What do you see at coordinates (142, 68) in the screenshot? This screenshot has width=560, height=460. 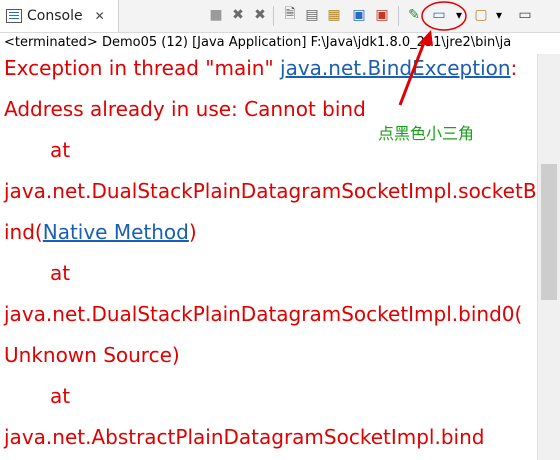 I see `console-text: Exception in thread "main"` at bounding box center [142, 68].